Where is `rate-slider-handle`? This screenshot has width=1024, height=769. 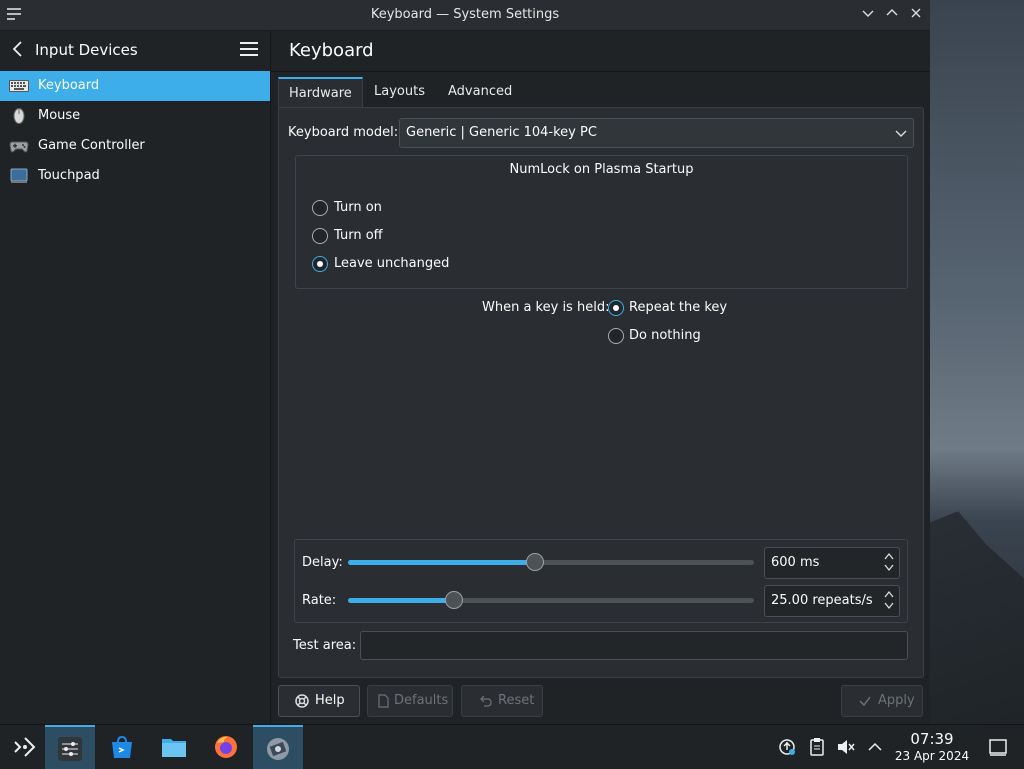 rate-slider-handle is located at coordinates (453, 600).